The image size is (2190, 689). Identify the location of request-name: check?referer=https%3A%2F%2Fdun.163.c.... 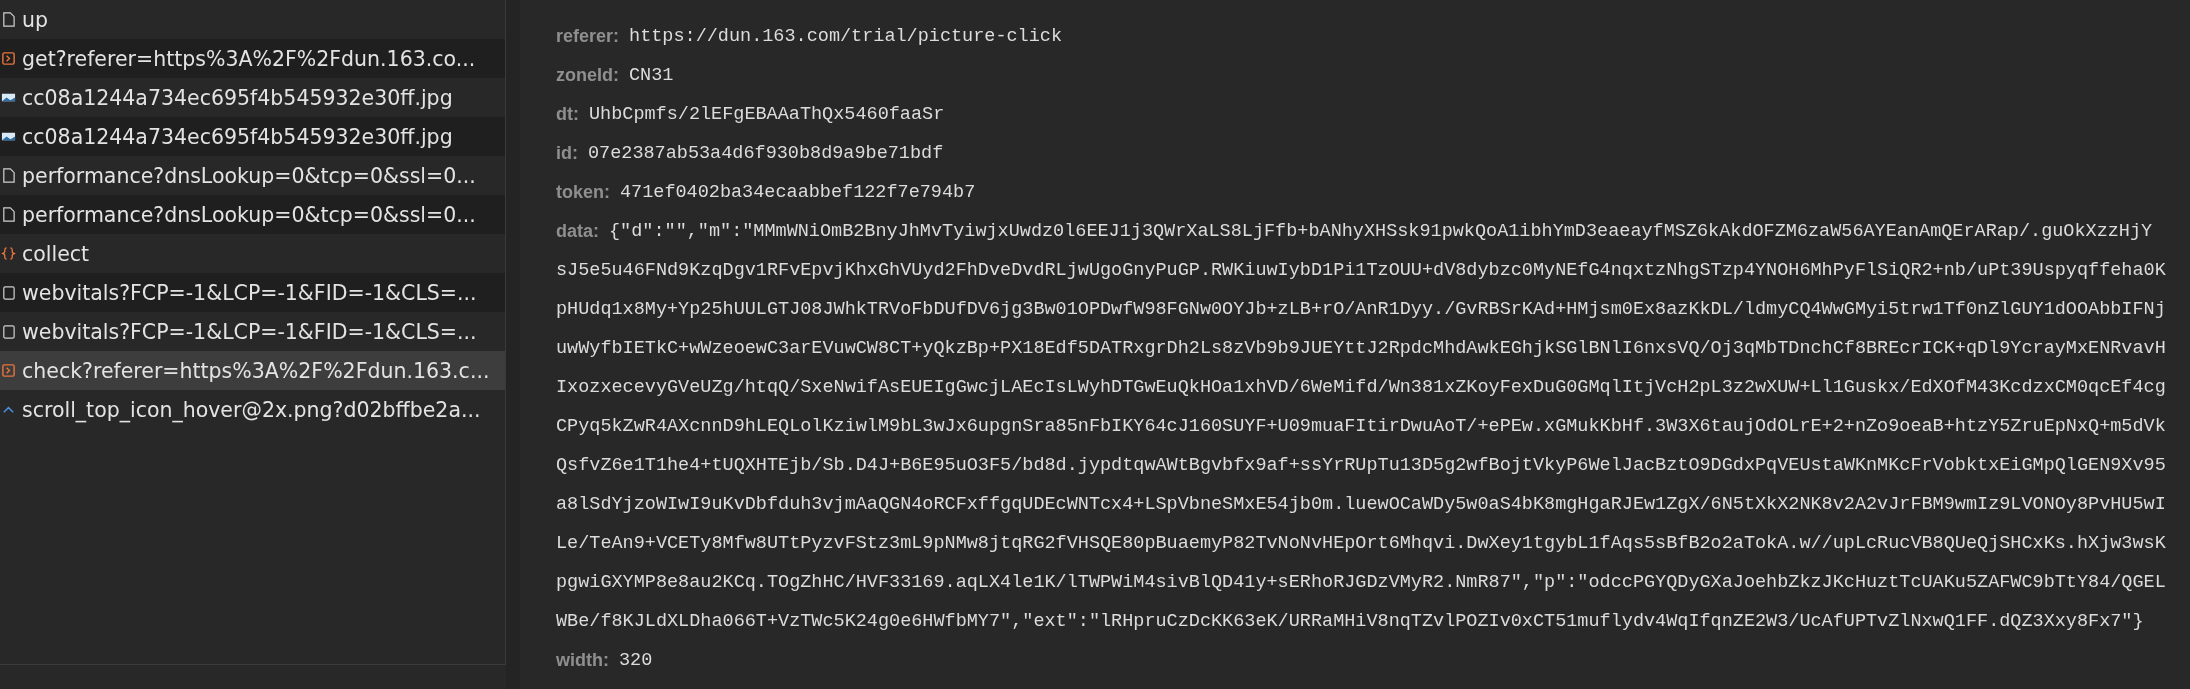
(256, 370).